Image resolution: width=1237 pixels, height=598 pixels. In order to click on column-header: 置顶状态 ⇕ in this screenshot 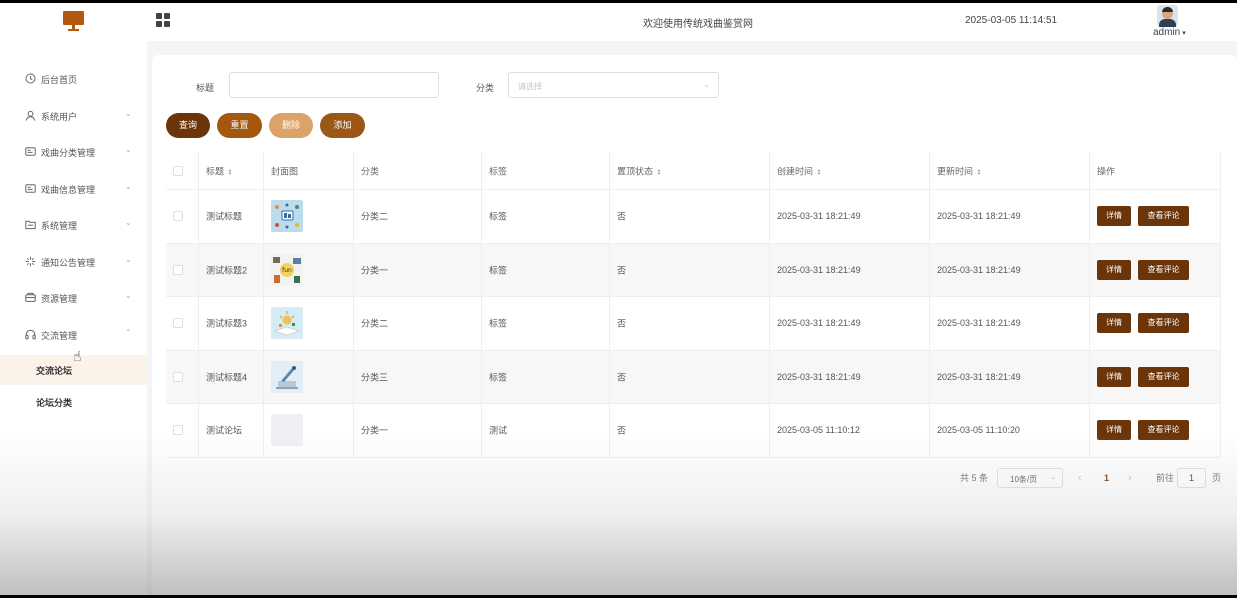, I will do `click(639, 170)`.